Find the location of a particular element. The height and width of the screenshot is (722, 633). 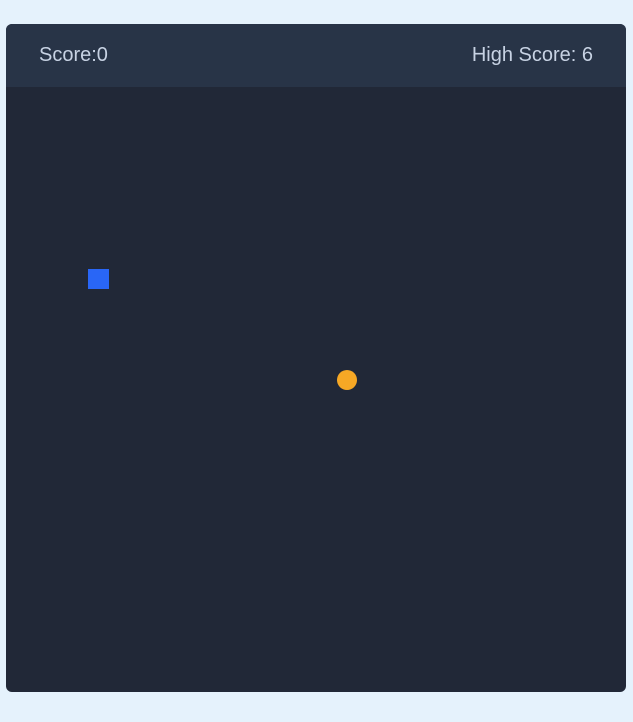

high-score-display: High Score: 6 is located at coordinates (532, 55).